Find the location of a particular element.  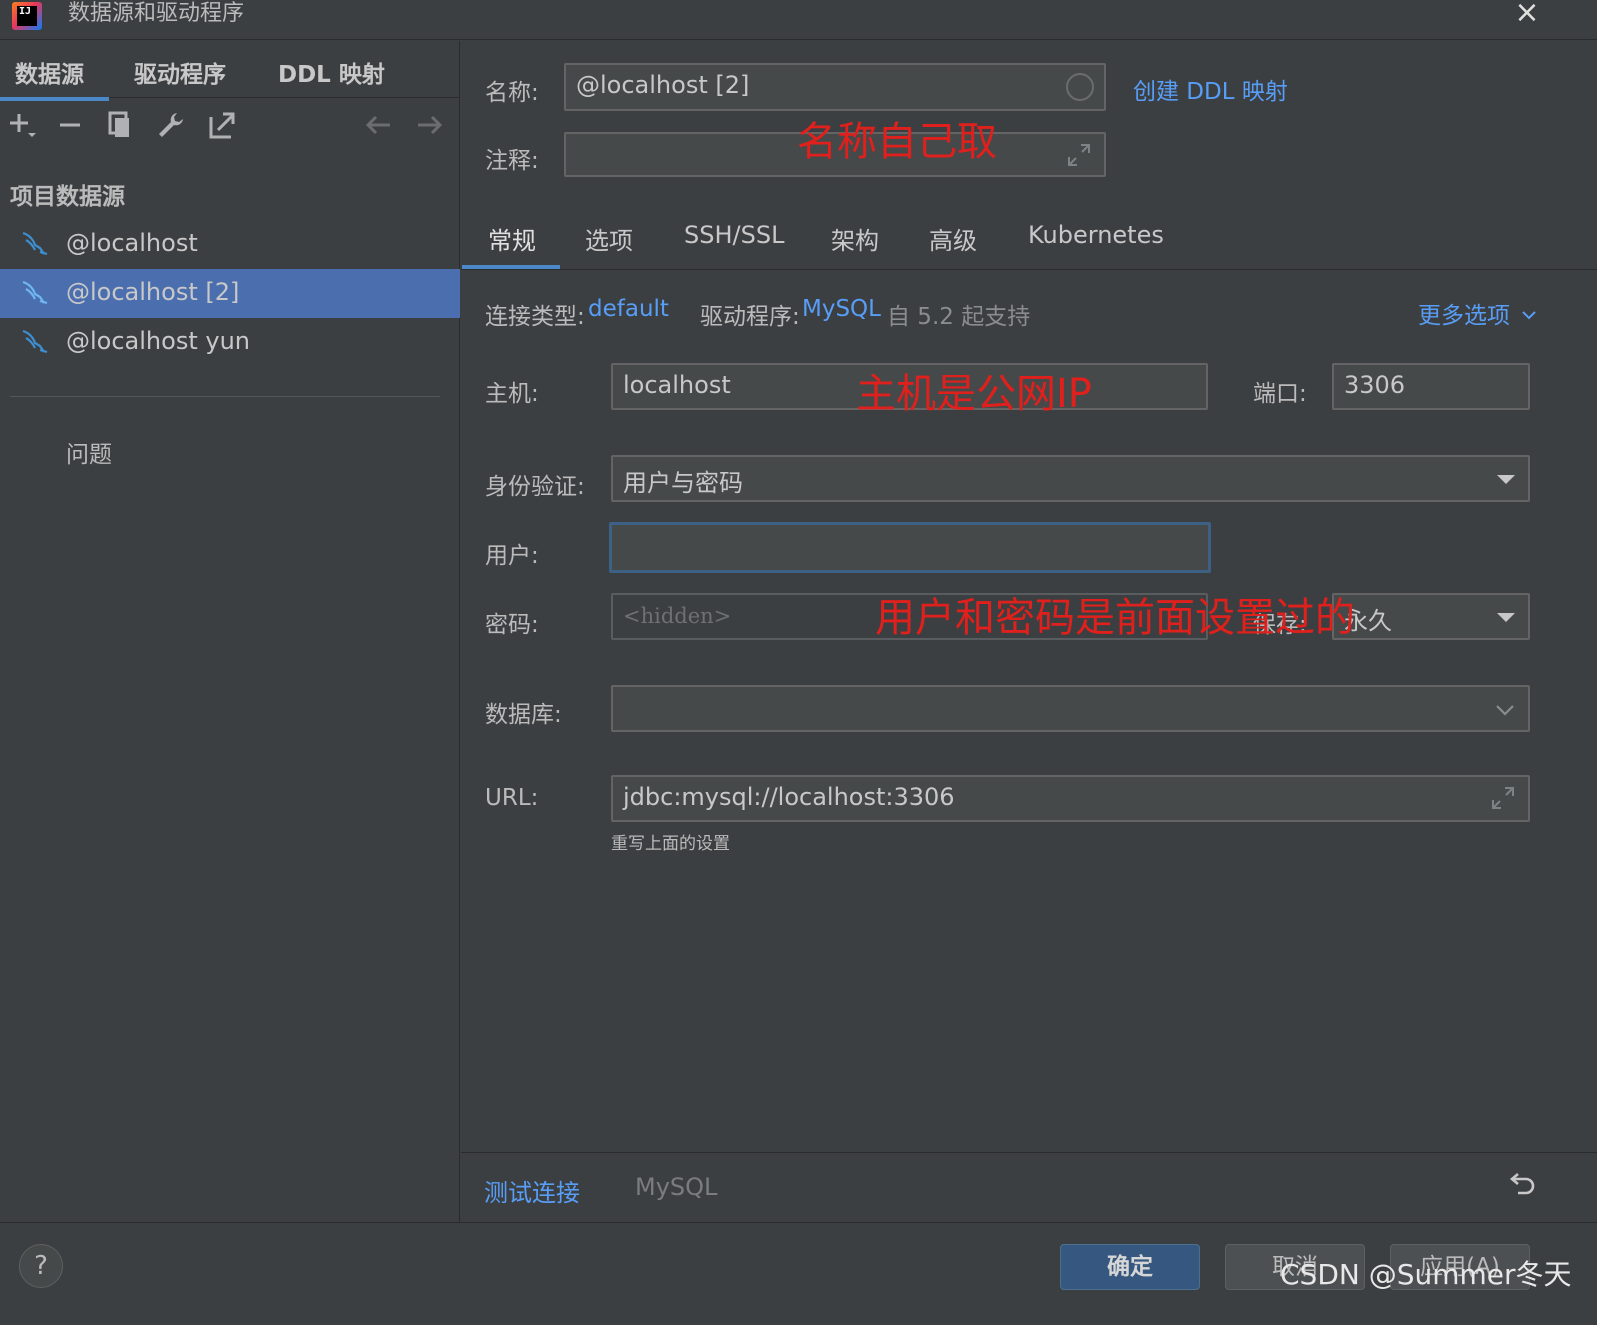

url-label: URL: is located at coordinates (512, 798).